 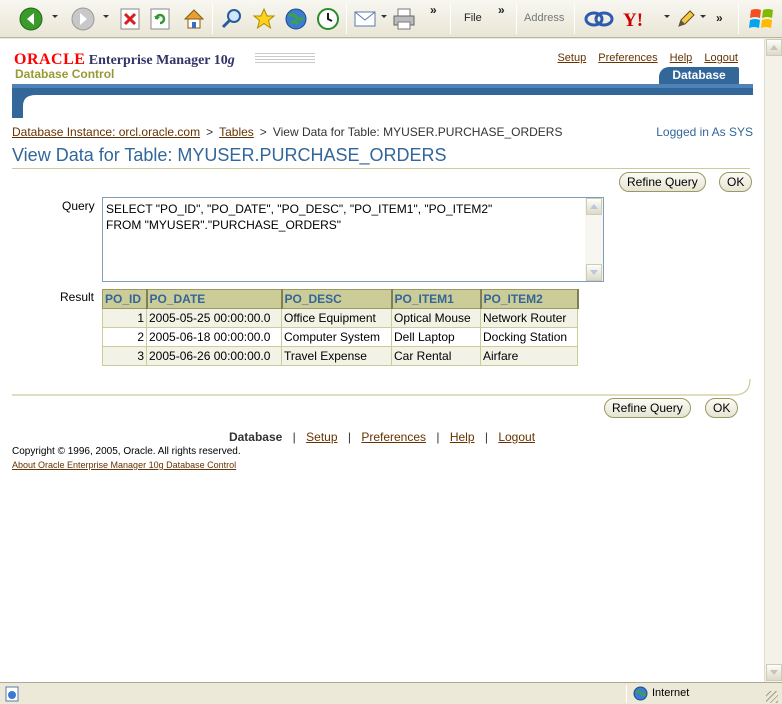 What do you see at coordinates (55, 16) in the screenshot?
I see `back-dropdown-icon` at bounding box center [55, 16].